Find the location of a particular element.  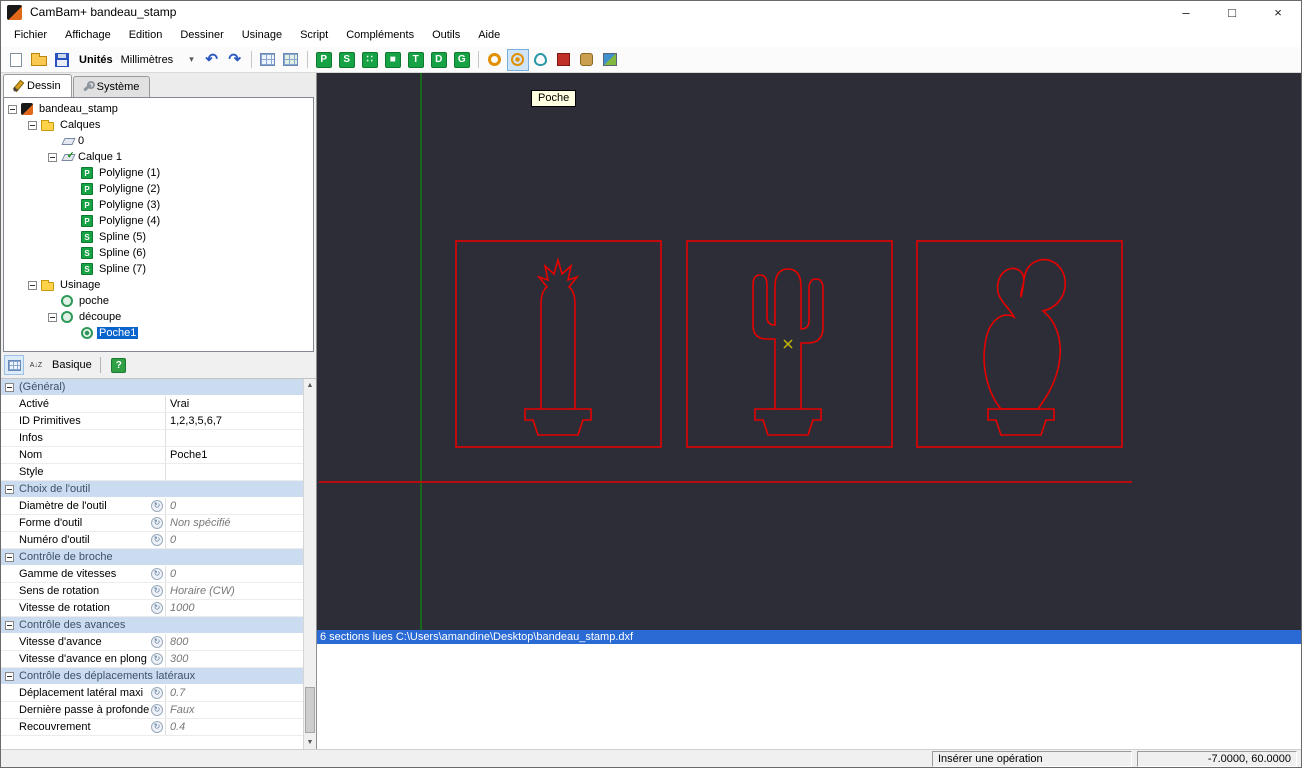

mop-drill-button is located at coordinates (495, 60).